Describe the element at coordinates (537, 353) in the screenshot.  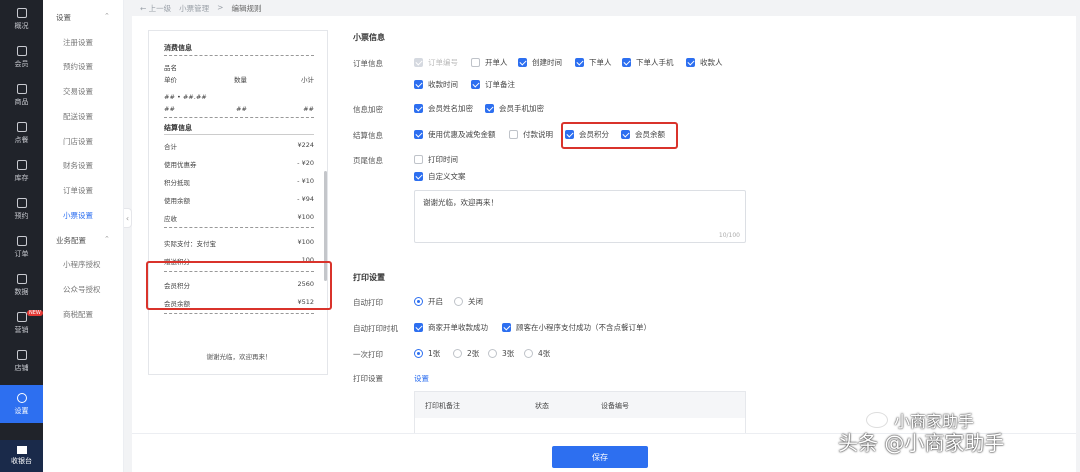
I see `radio-copies-4: 4张` at that location.